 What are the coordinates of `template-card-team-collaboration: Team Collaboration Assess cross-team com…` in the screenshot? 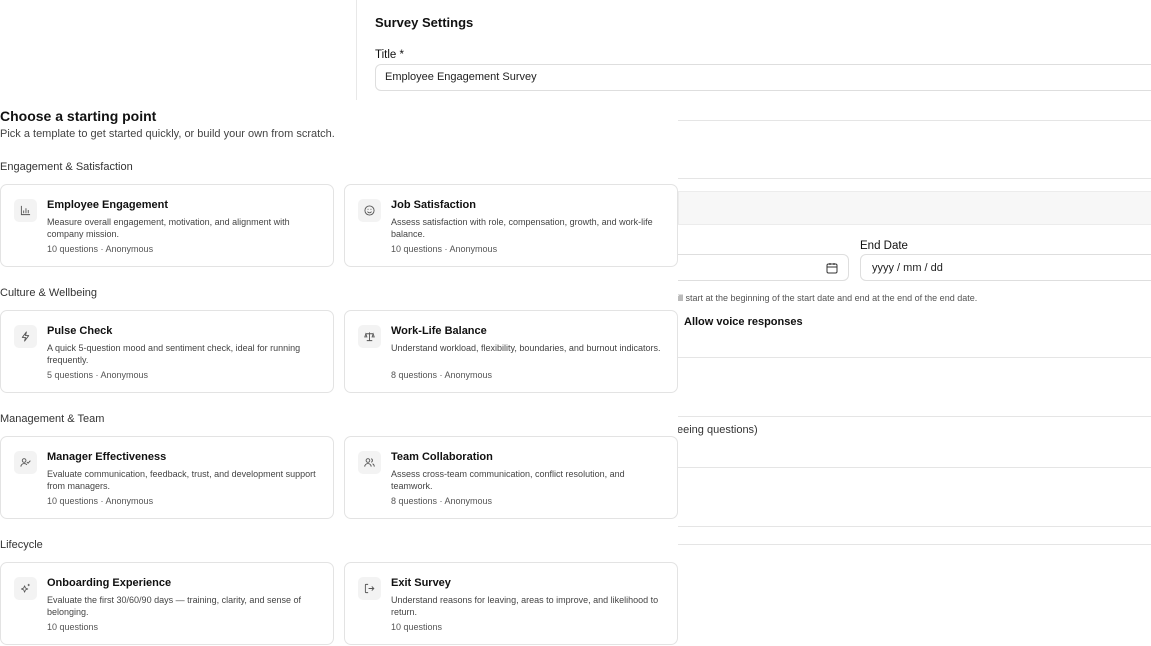 It's located at (511, 477).